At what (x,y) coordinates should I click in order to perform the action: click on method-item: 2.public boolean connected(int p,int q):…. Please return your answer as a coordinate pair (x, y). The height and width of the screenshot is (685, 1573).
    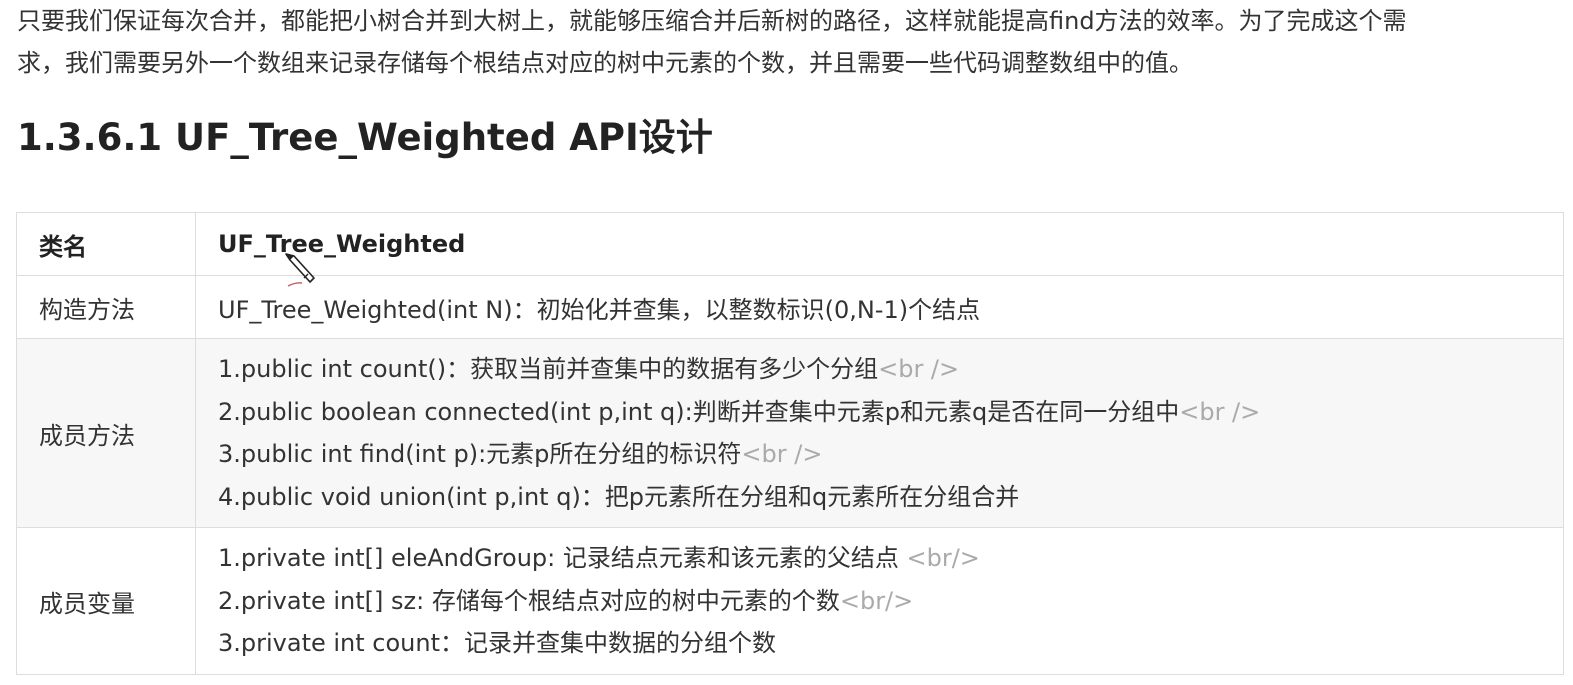
    Looking at the image, I should click on (739, 411).